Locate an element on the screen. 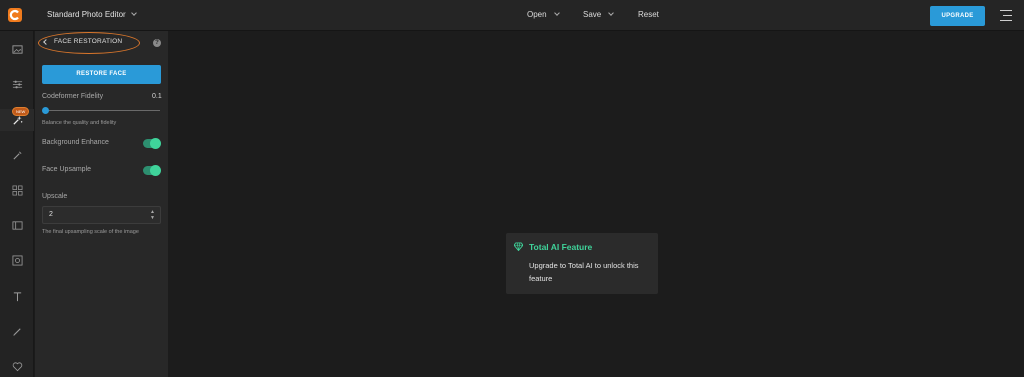 The height and width of the screenshot is (377, 1024). ai-magic-icon is located at coordinates (17, 120).